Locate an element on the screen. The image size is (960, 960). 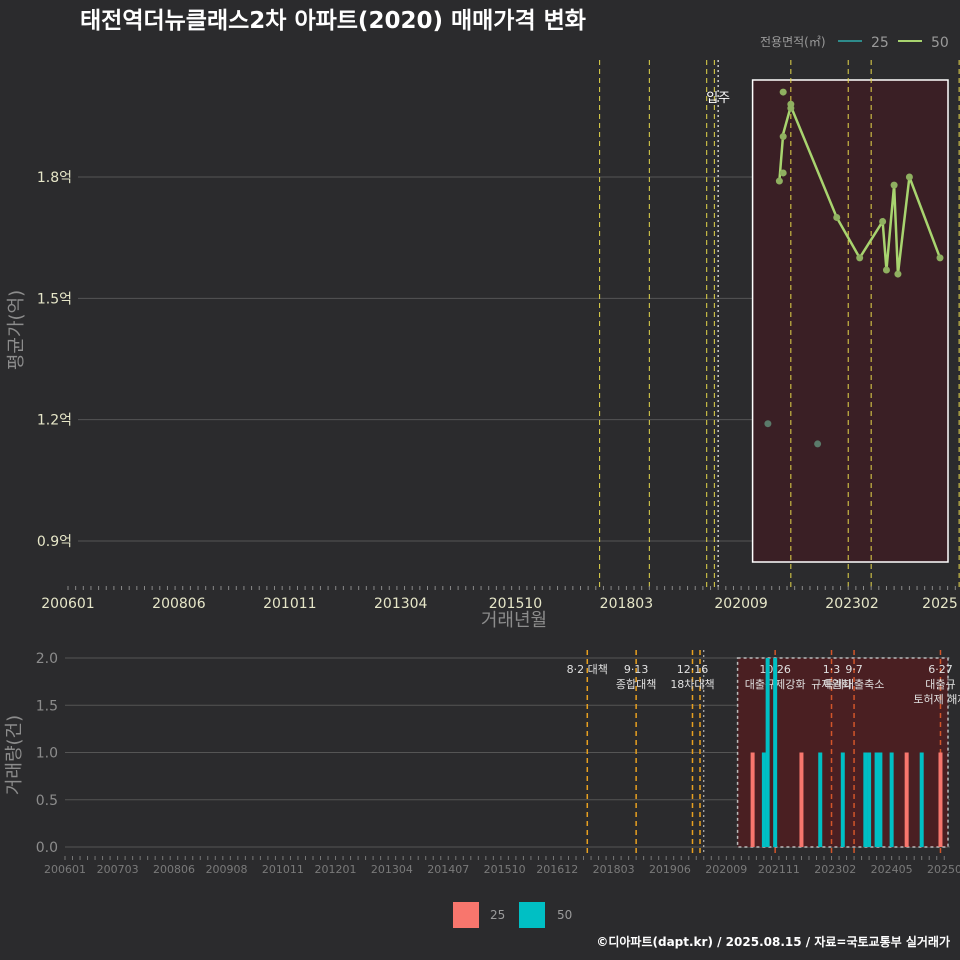
policy-label: 종합대책 is located at coordinates (636, 684).